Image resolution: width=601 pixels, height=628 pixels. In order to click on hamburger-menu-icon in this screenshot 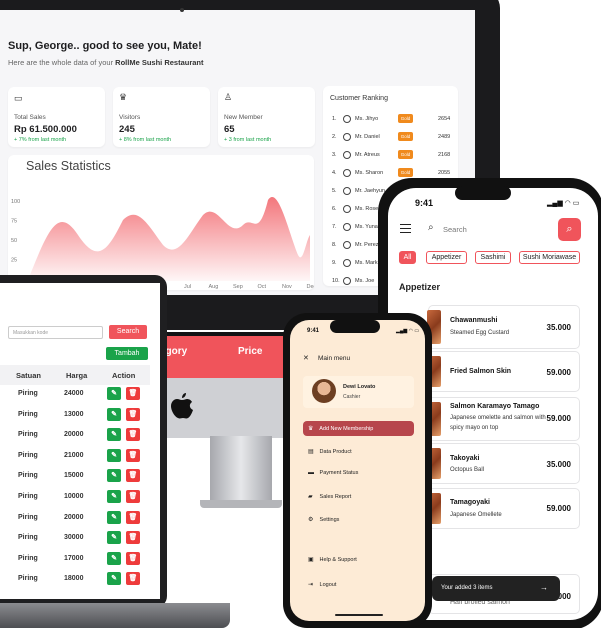, I will do `click(405, 228)`.